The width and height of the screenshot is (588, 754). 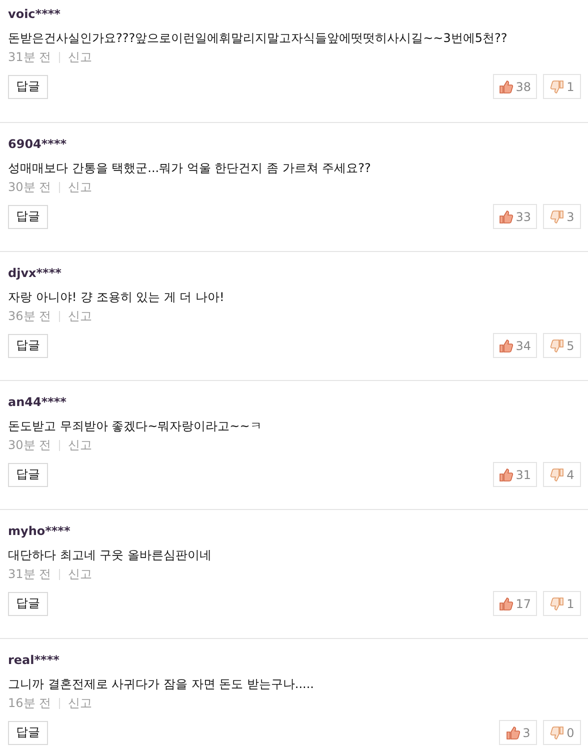 What do you see at coordinates (30, 316) in the screenshot?
I see `comment-time: 36분 전` at bounding box center [30, 316].